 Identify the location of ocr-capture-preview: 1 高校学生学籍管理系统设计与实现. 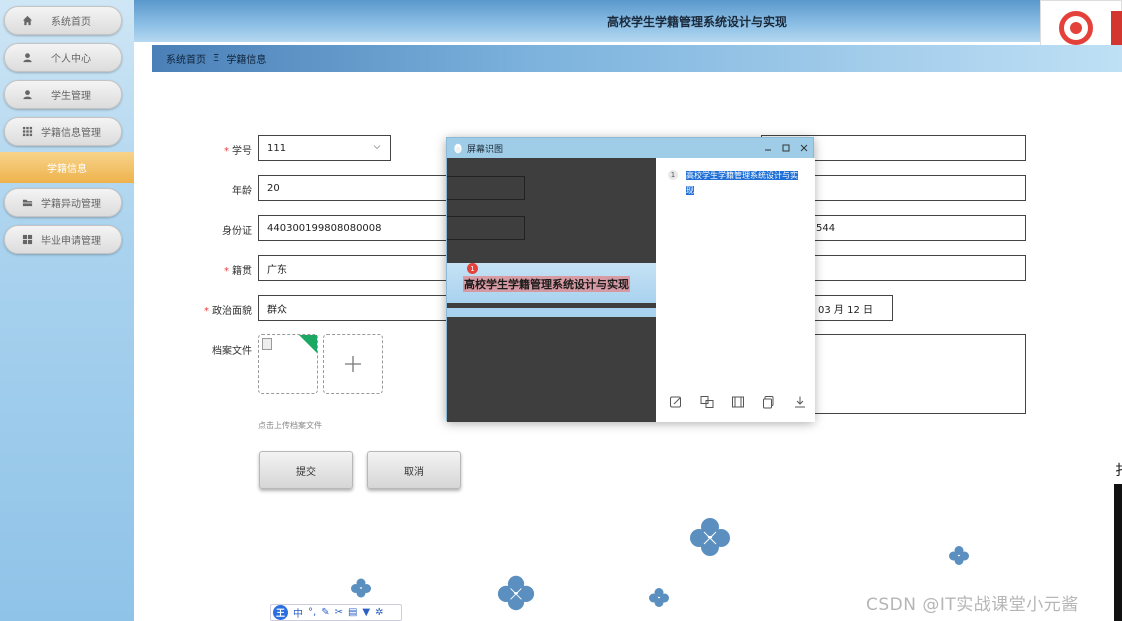
(551, 290).